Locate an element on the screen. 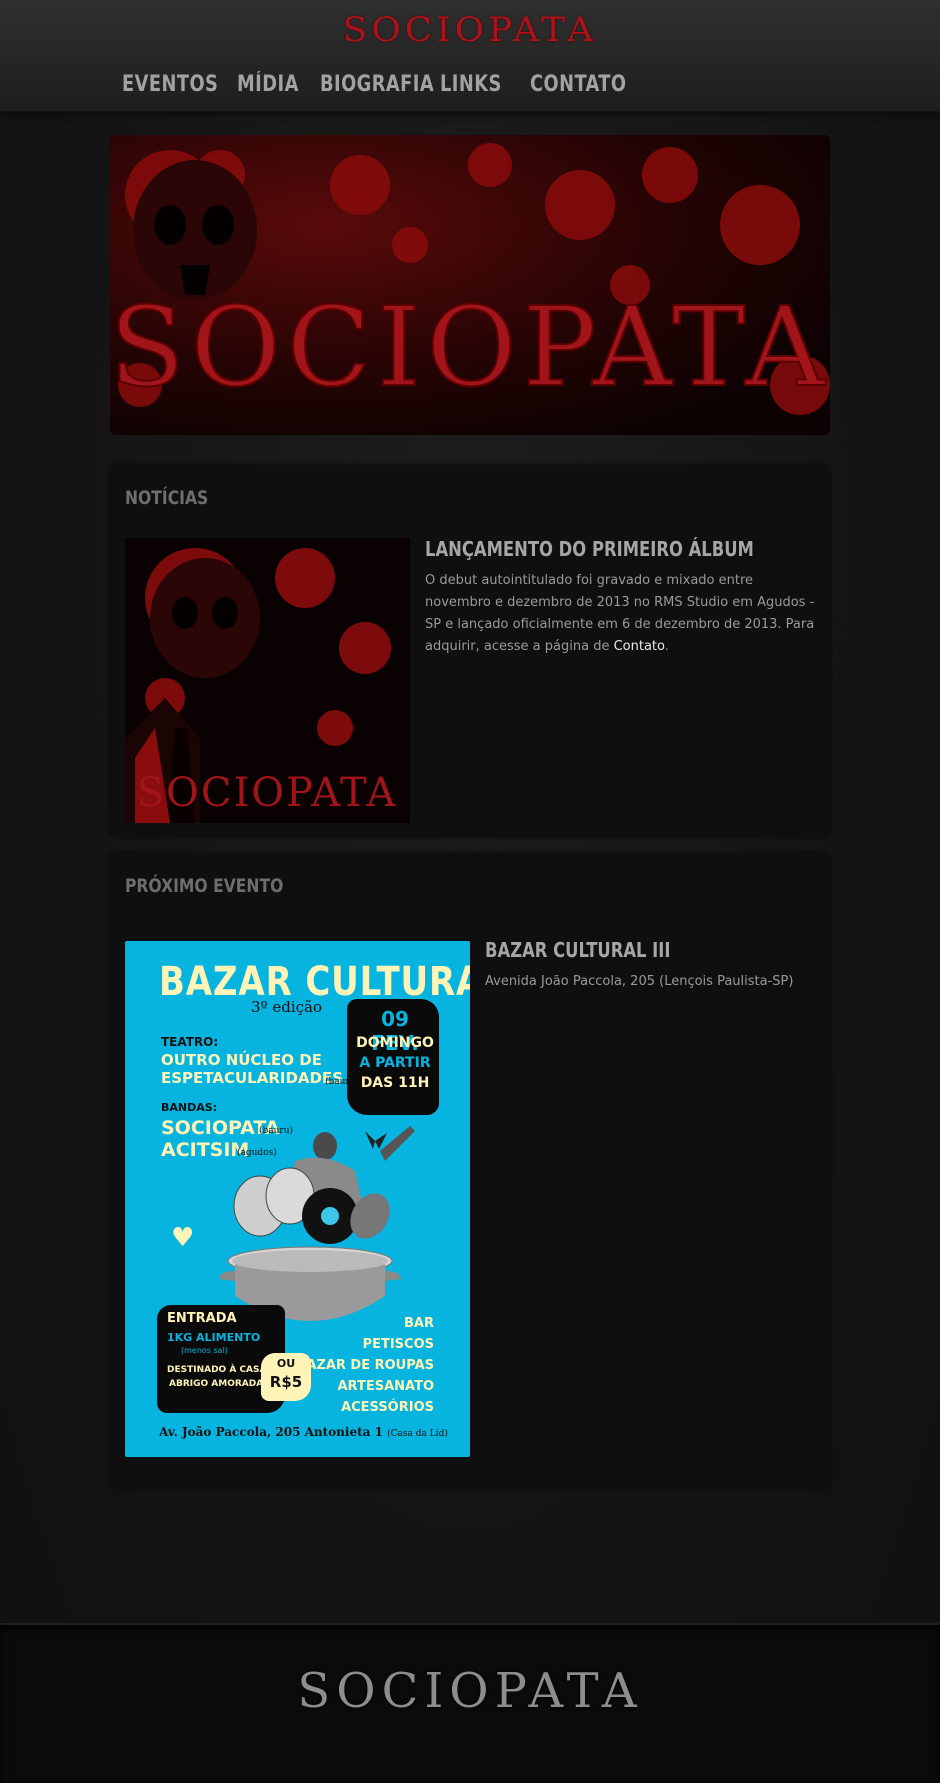 This screenshot has height=1783, width=940. poster-alimento: 1KG ALIMENTO is located at coordinates (214, 1337).